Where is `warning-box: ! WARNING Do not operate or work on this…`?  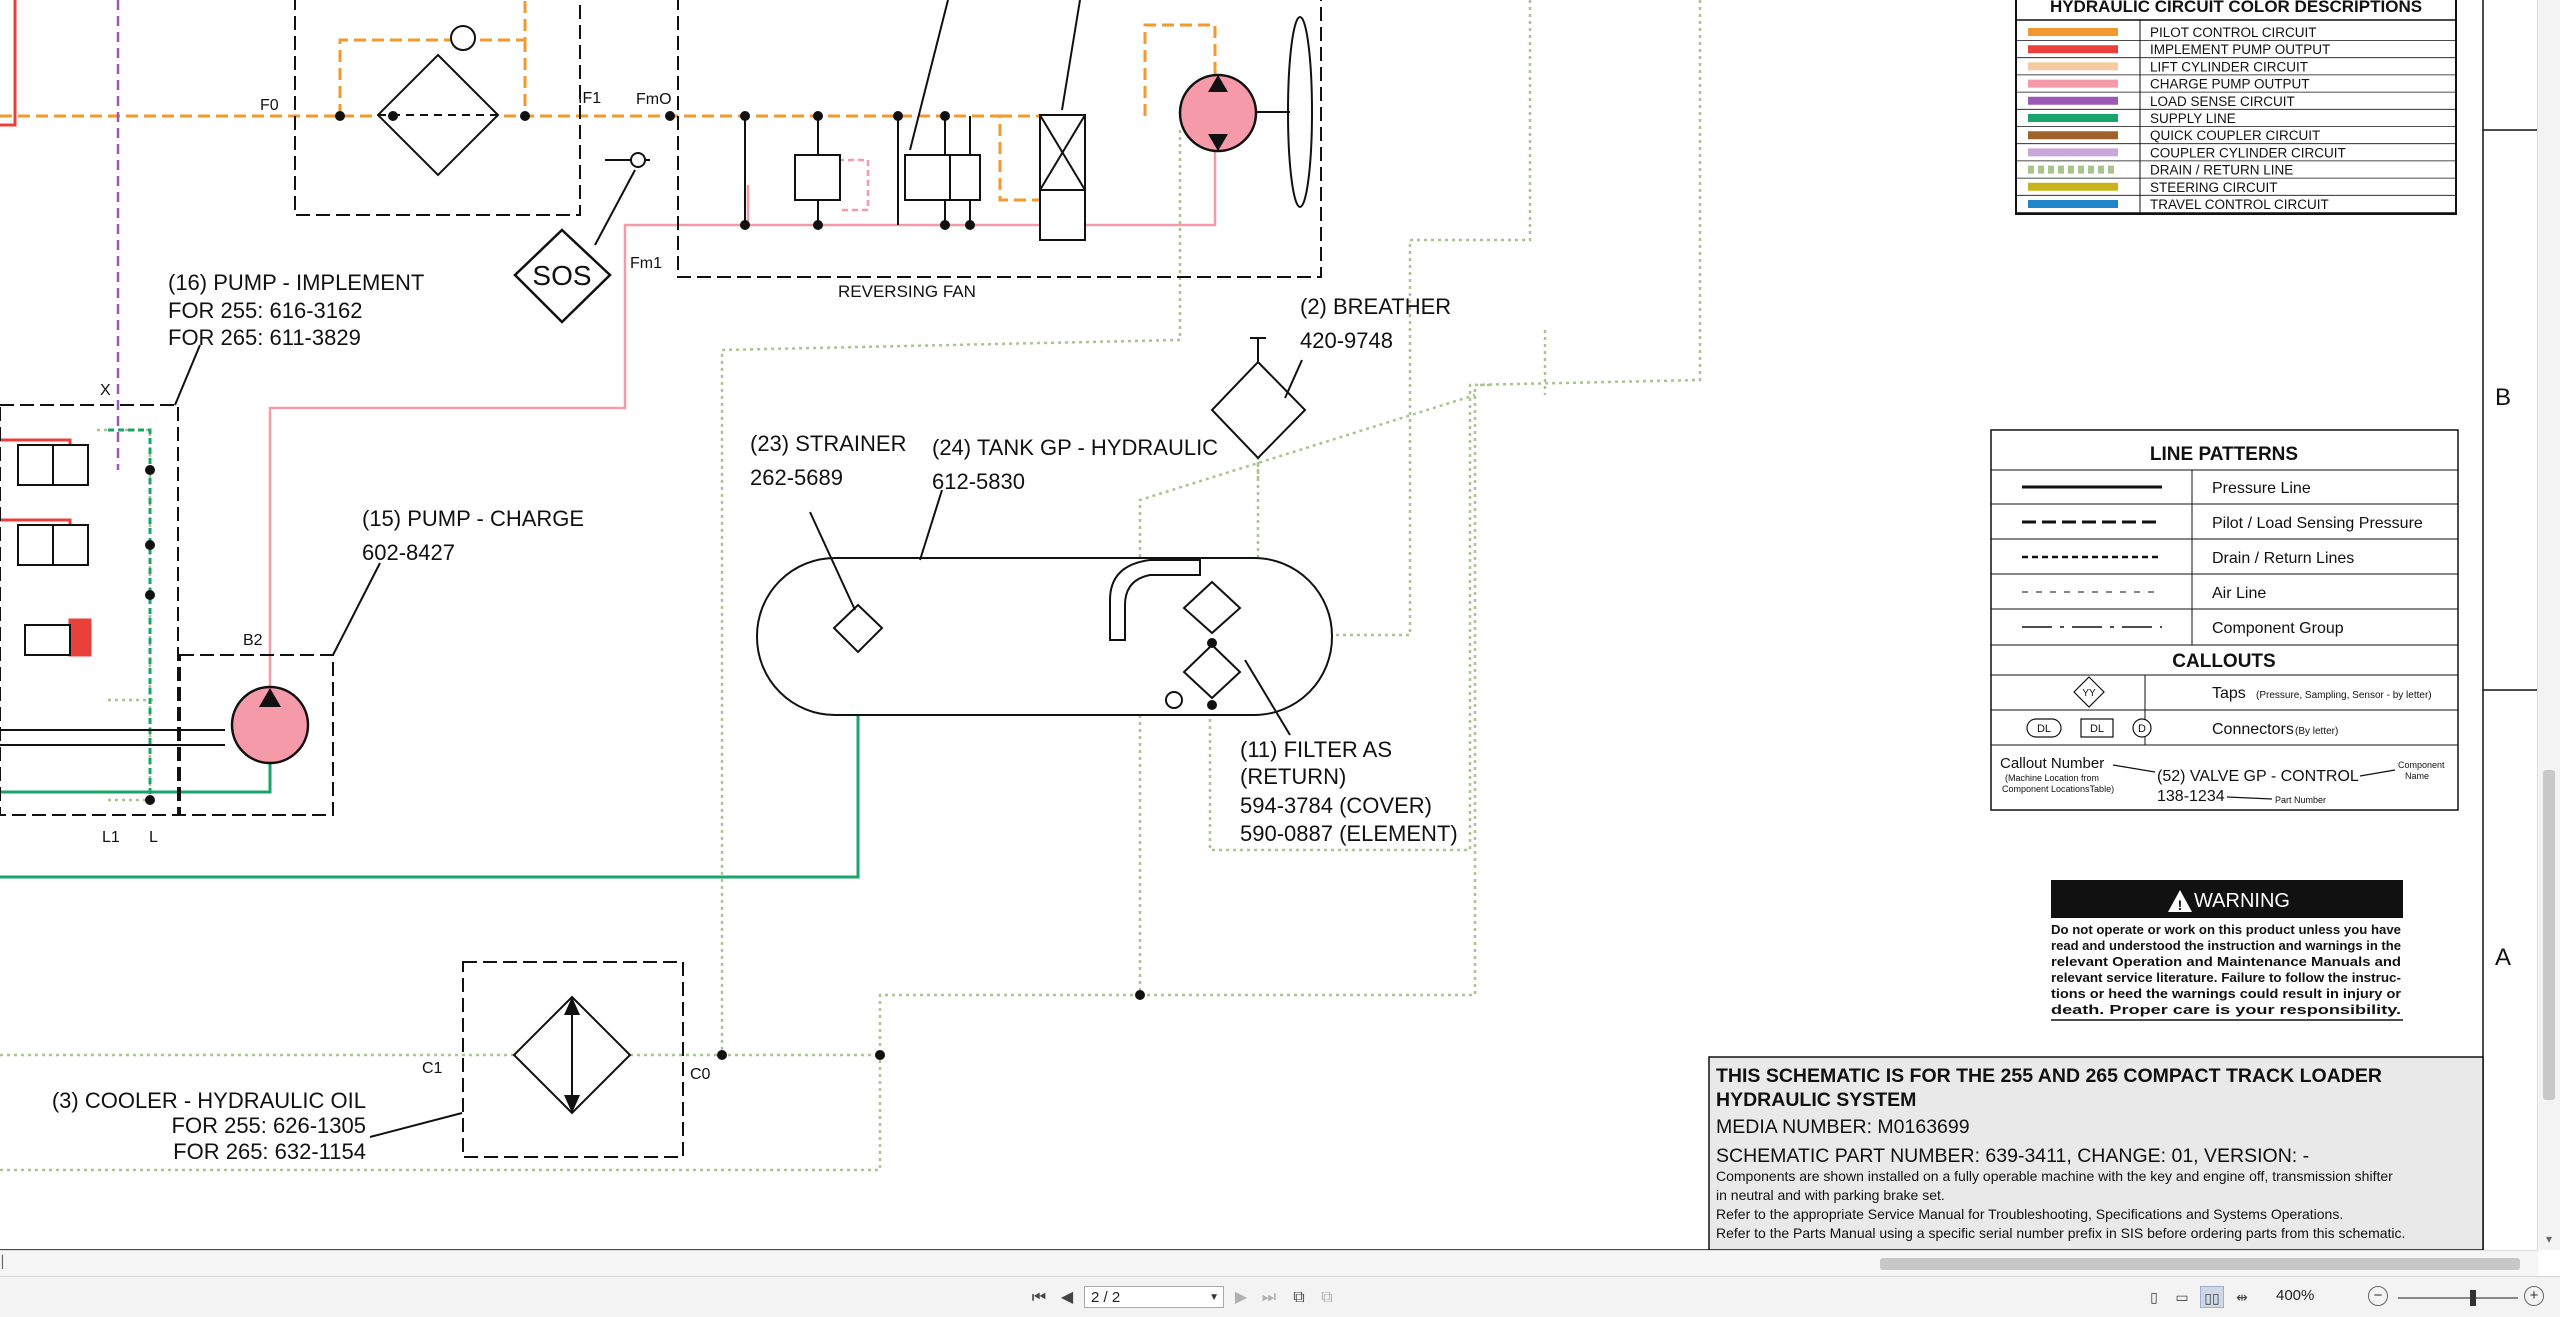
warning-box: ! WARNING Do not operate or work on this… is located at coordinates (2227, 950).